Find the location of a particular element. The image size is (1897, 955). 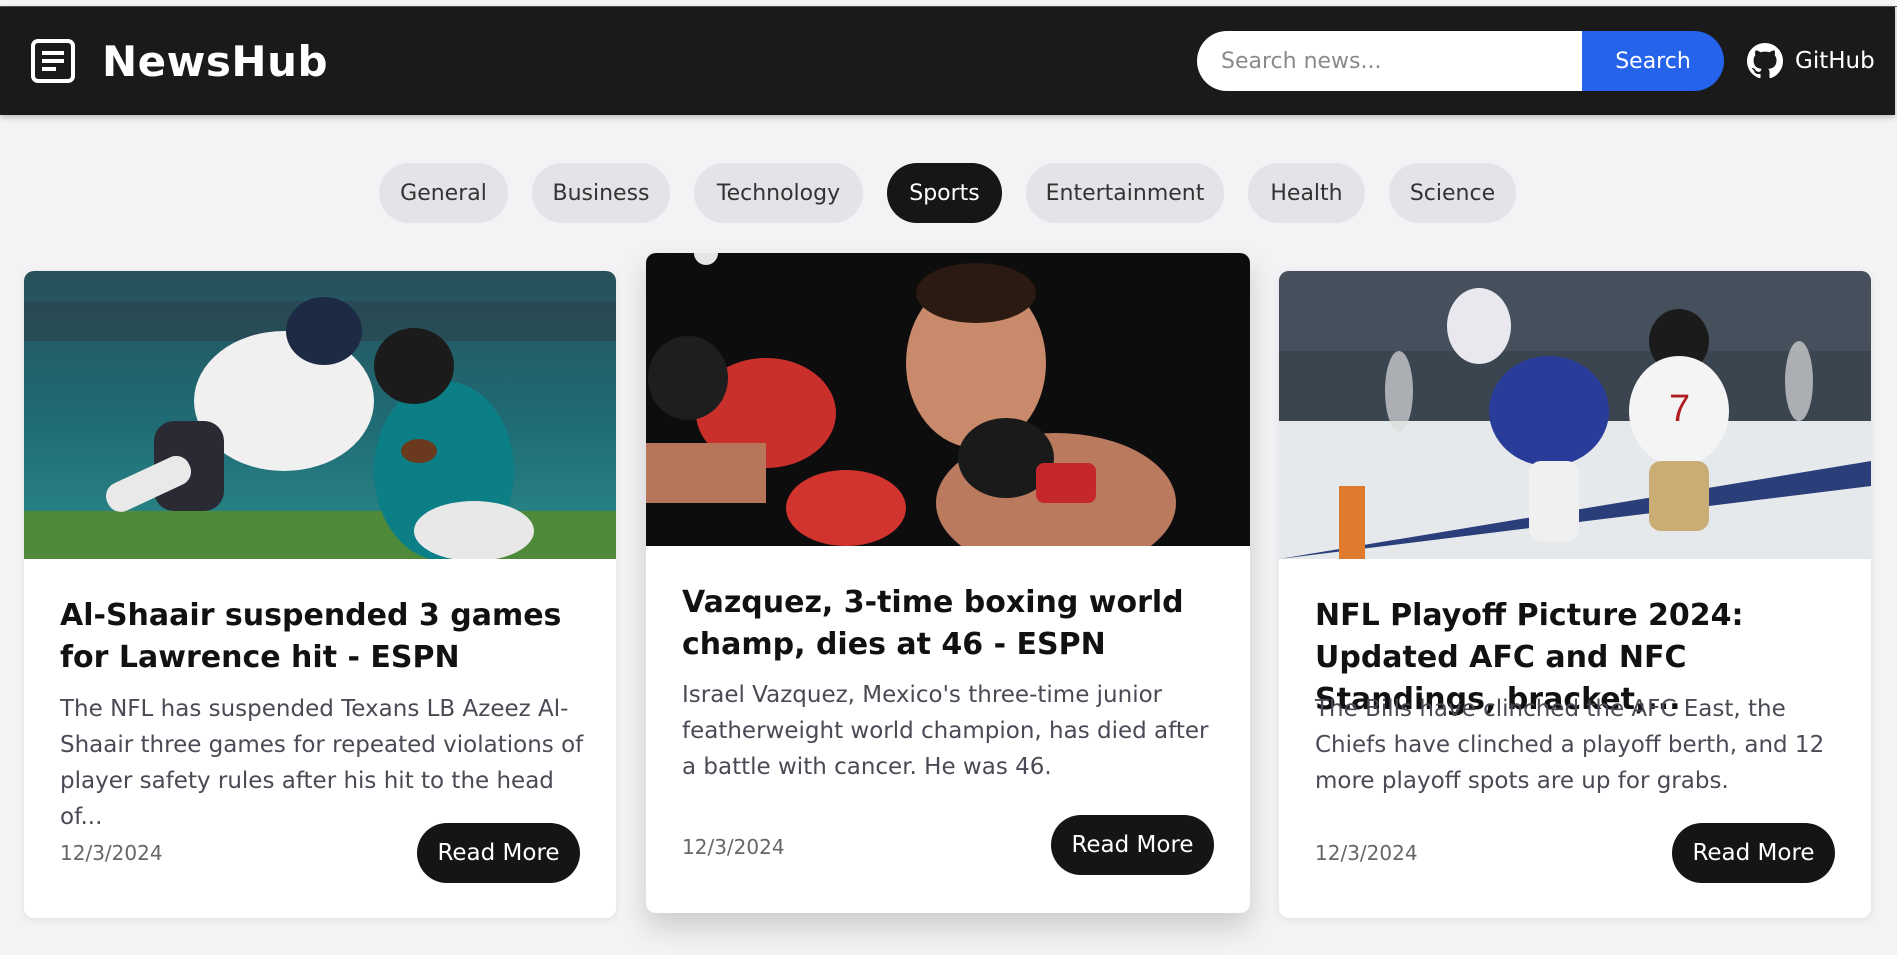

search-button: Search is located at coordinates (1653, 61).